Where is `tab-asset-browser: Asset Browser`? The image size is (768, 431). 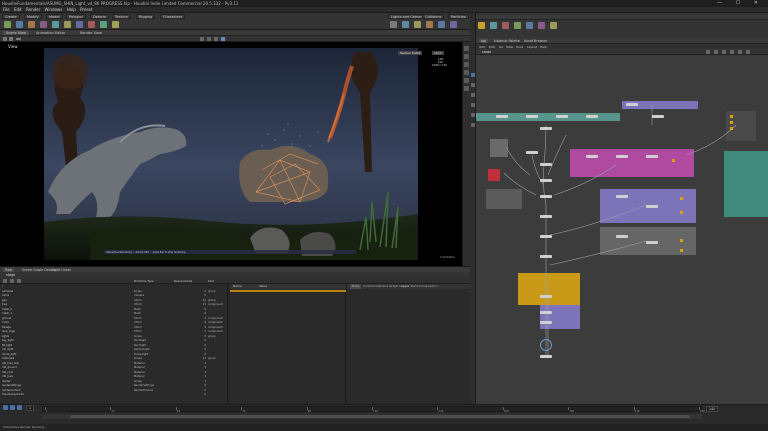
tab-asset-browser: Asset Browser is located at coordinates (535, 41).